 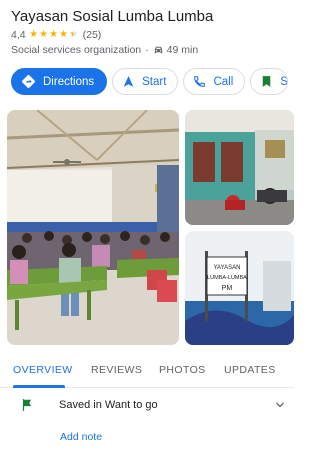 I want to click on bookmark-icon, so click(x=266, y=81).